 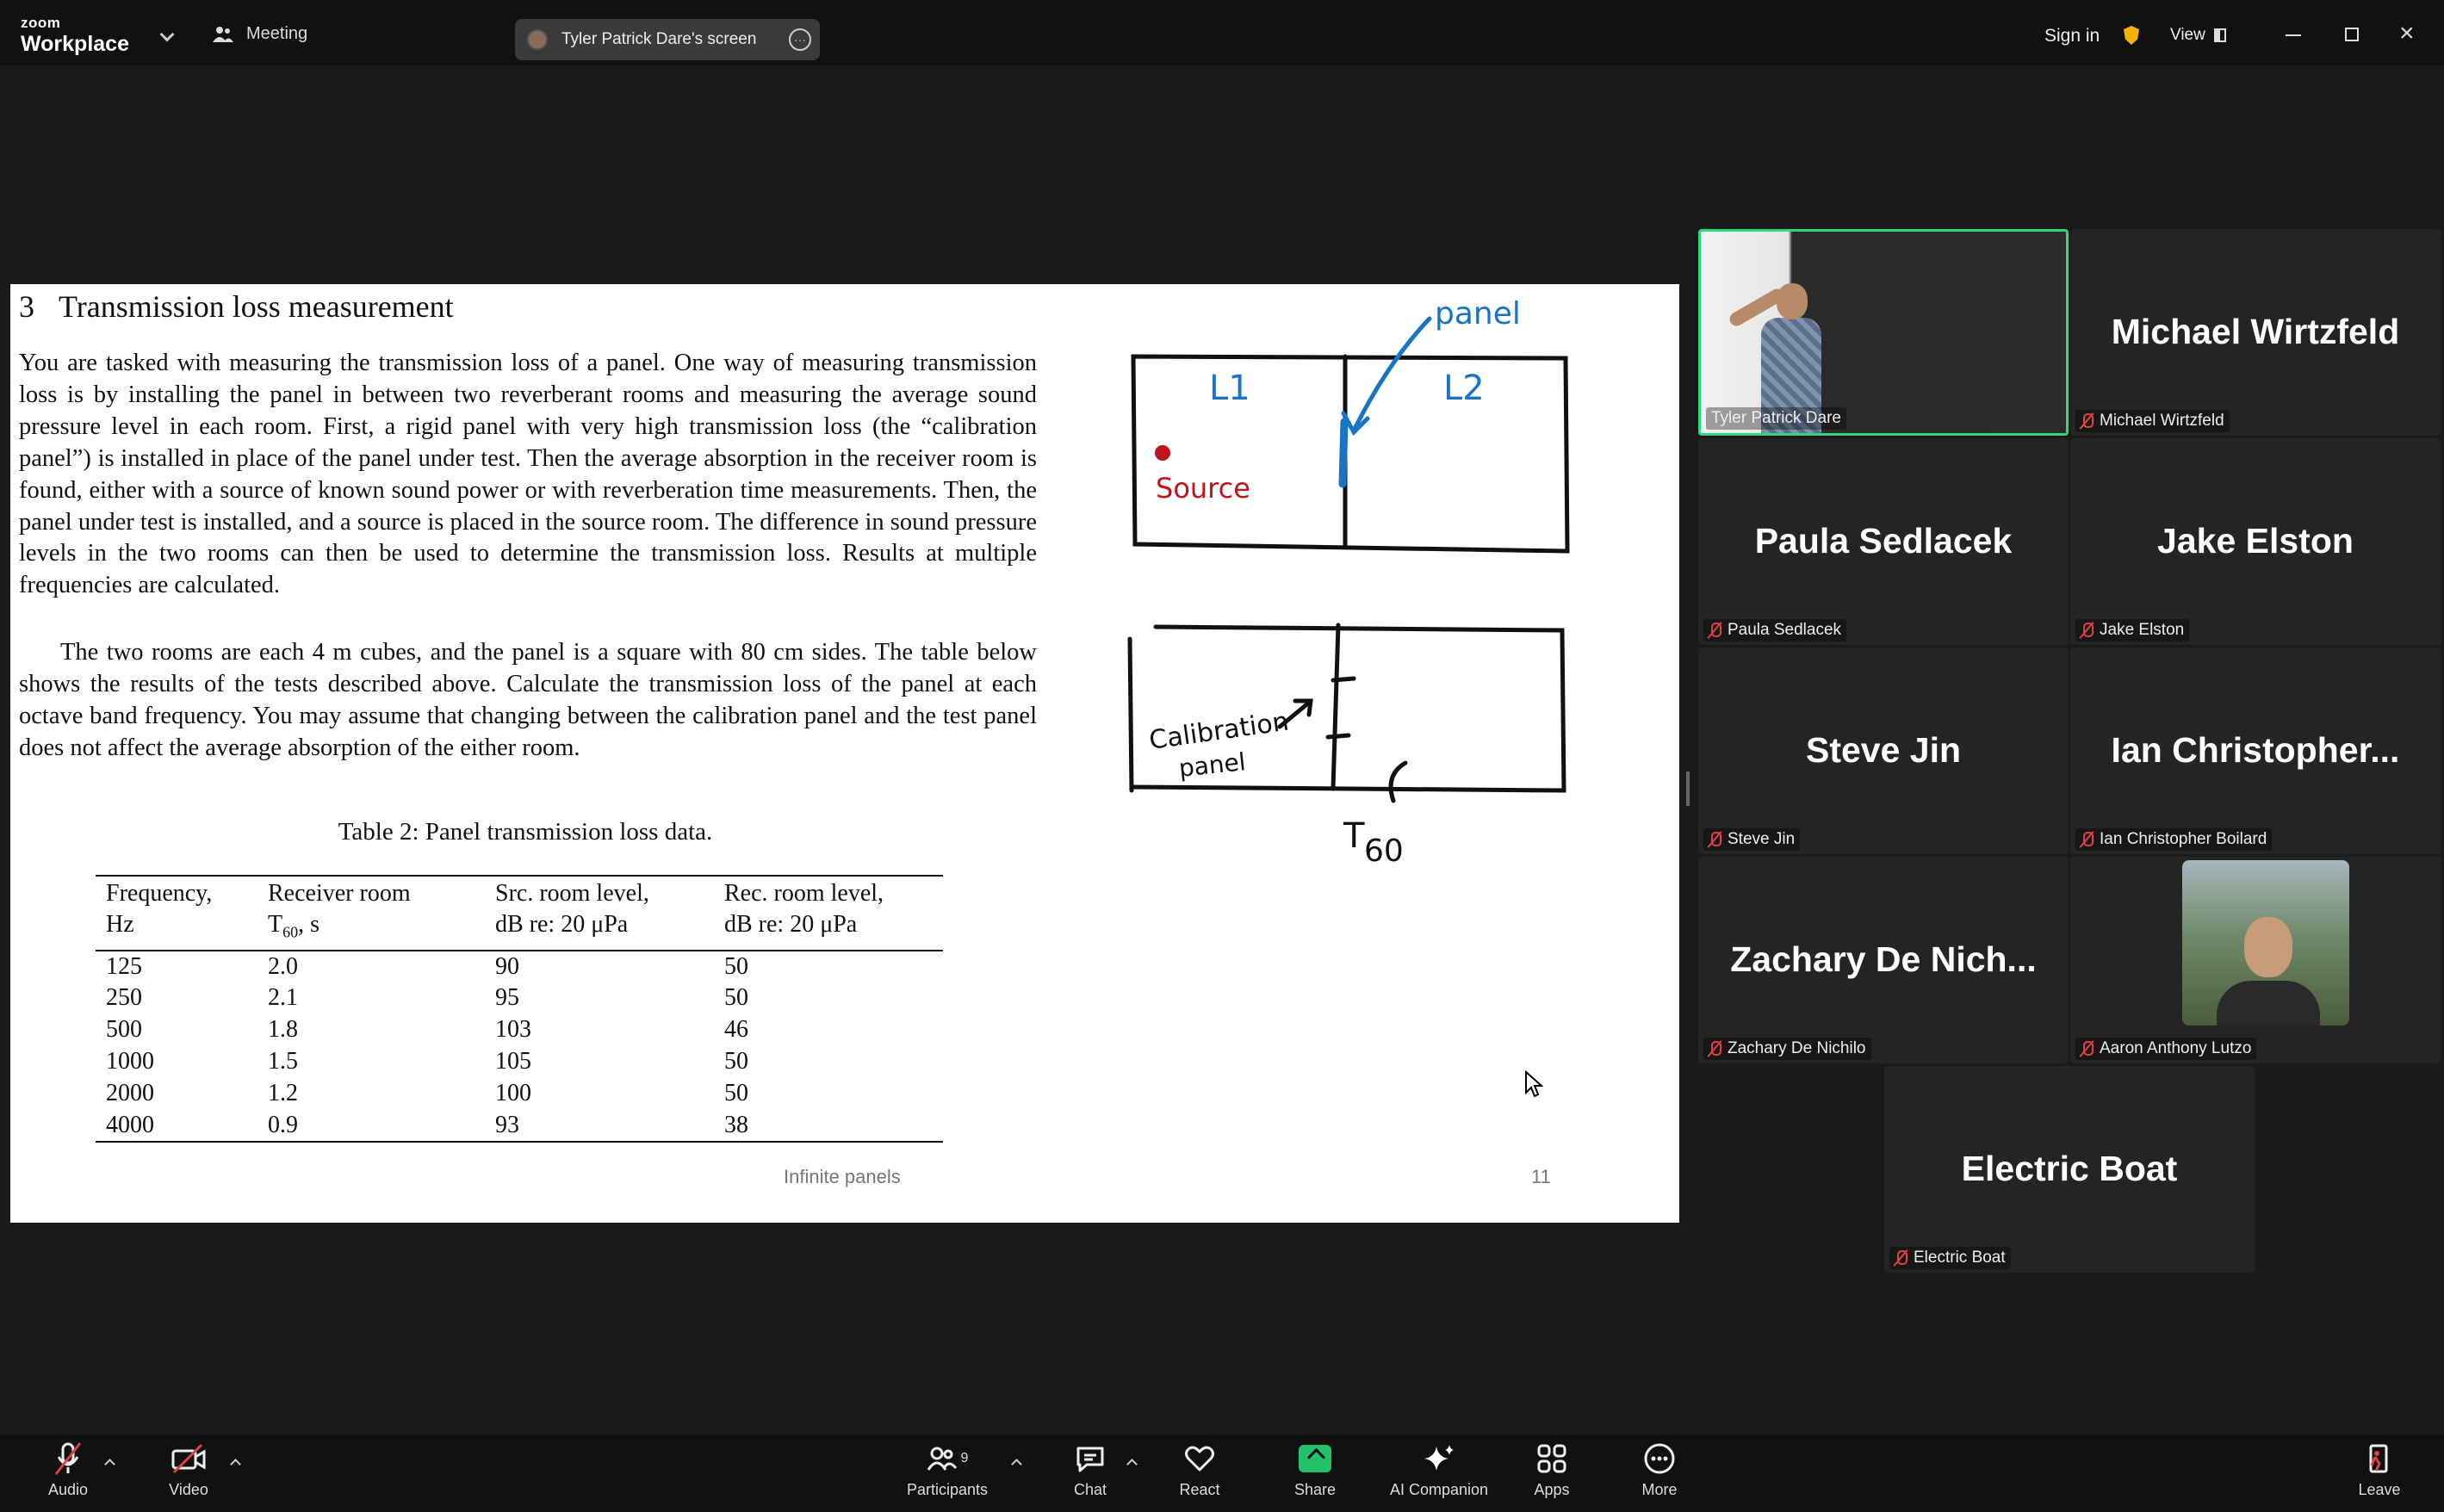 I want to click on video-tile: Aaron Anthony Lutzo, so click(x=2255, y=960).